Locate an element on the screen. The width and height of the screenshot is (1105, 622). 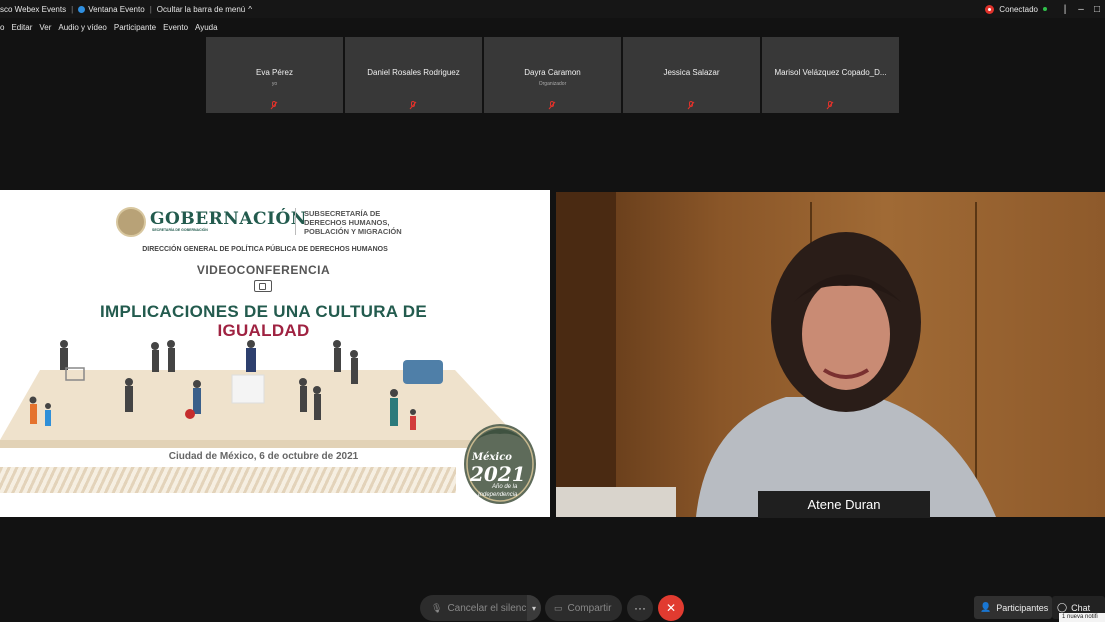
menu-item-event: Evento is located at coordinates (175, 27).